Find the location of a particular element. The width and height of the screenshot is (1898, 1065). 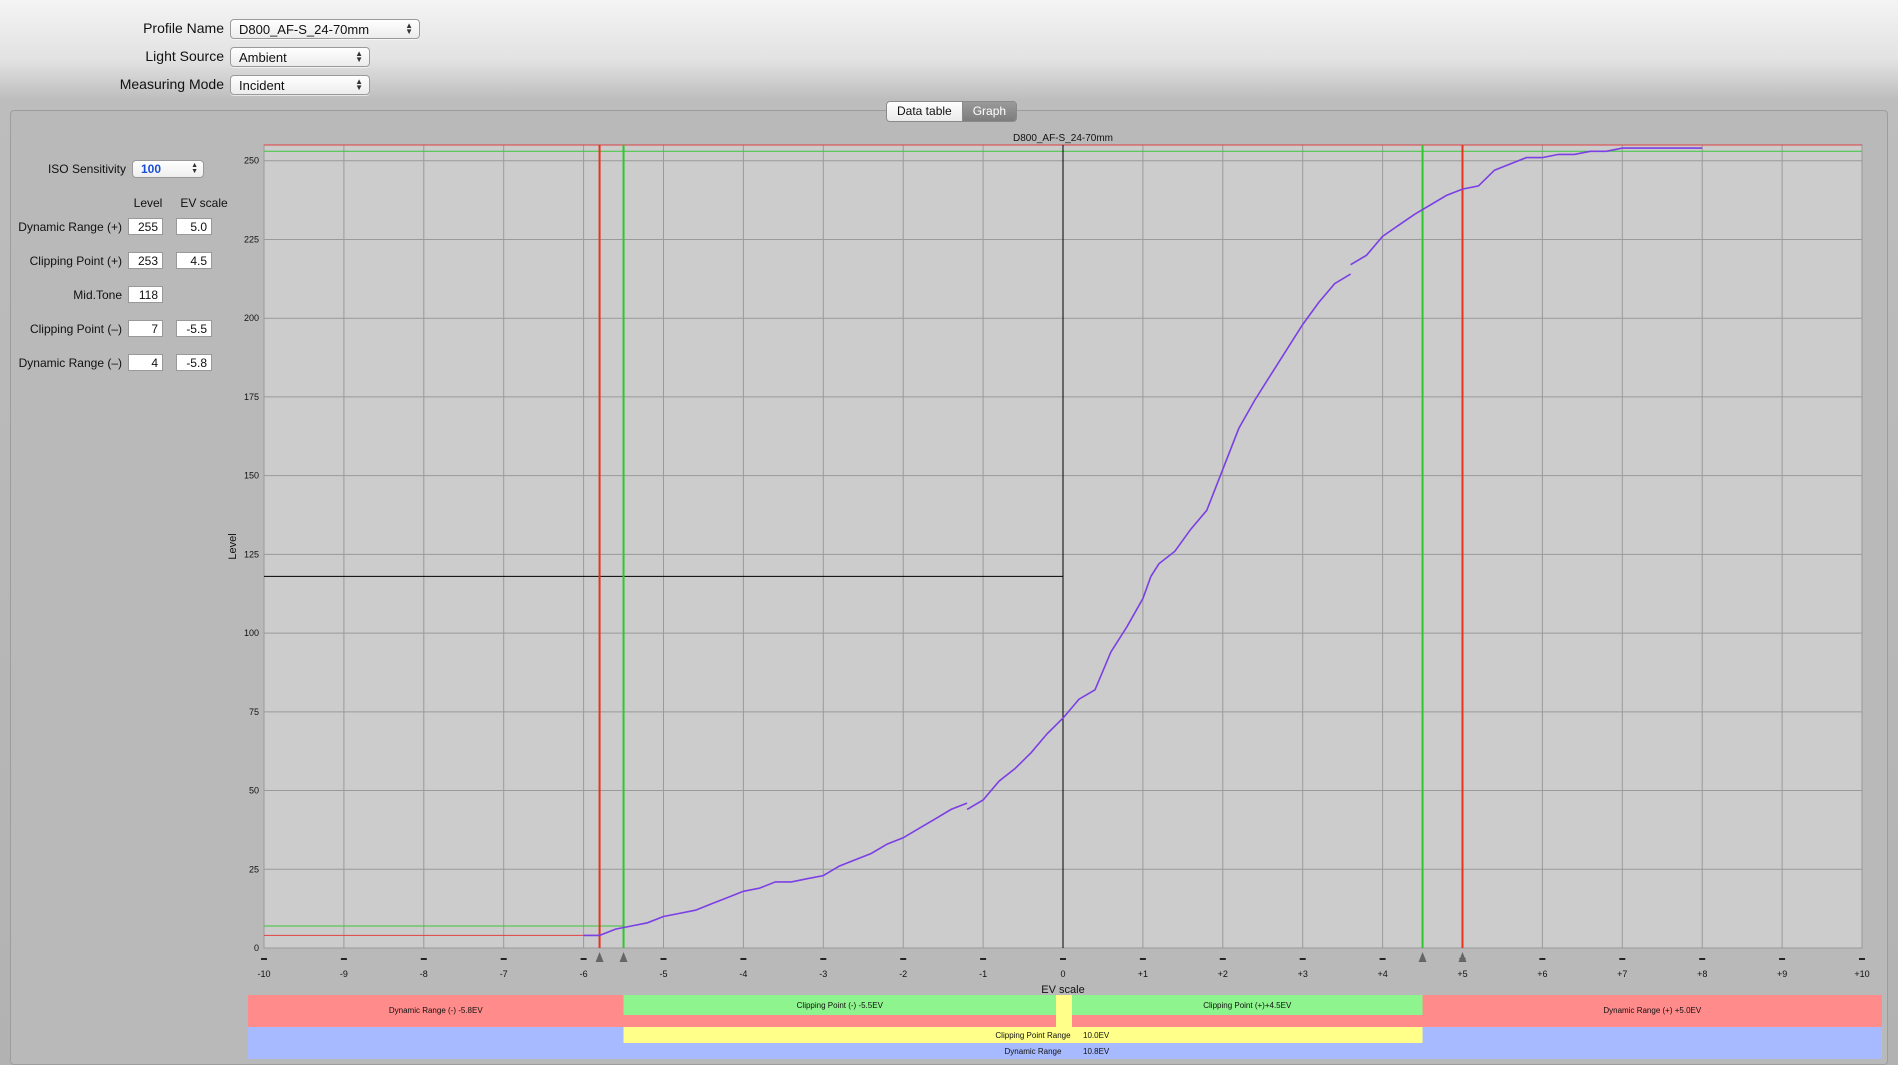

x-tick-label: -6 is located at coordinates (584, 974).